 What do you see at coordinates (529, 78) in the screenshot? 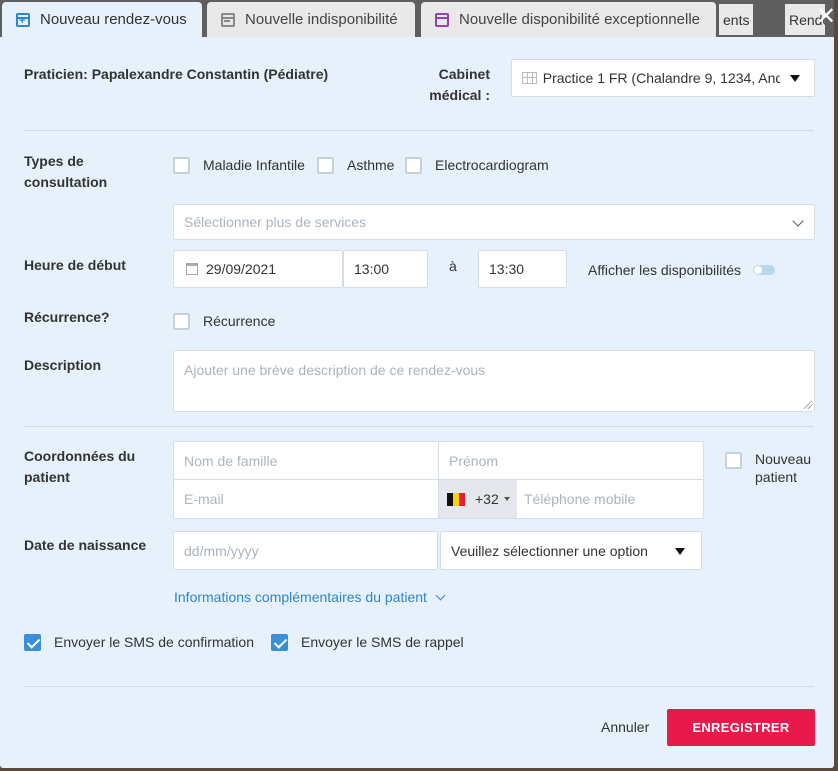
I see `grid-icon` at bounding box center [529, 78].